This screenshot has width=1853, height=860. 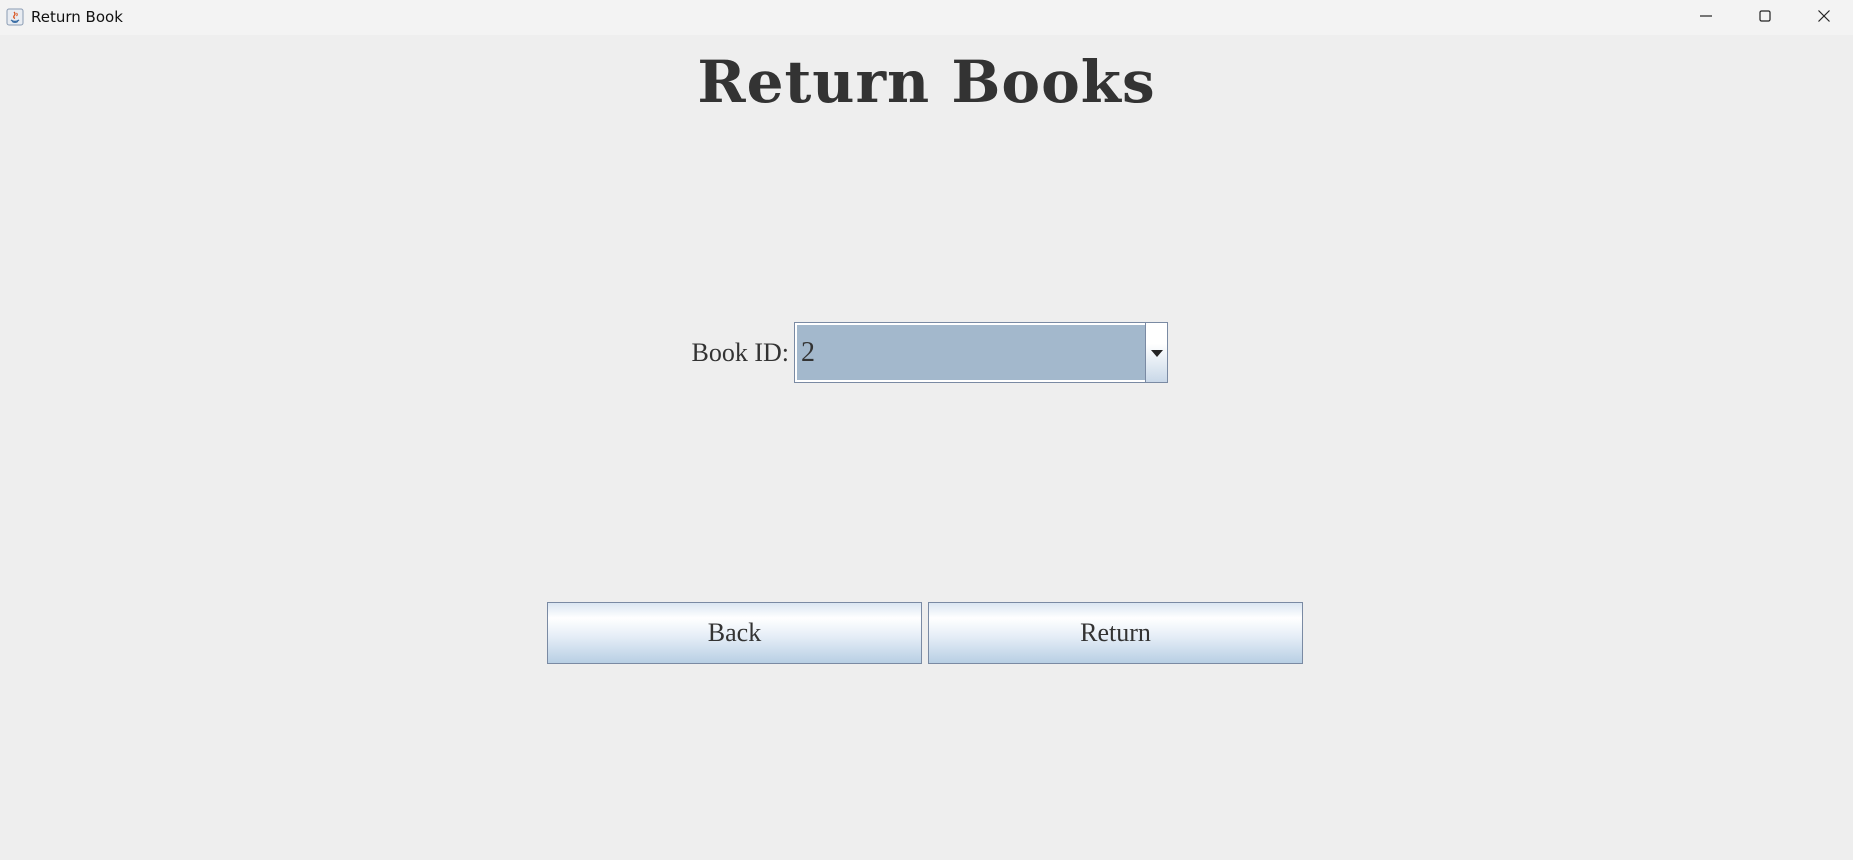 What do you see at coordinates (740, 352) in the screenshot?
I see `book-id-label: Book ID:` at bounding box center [740, 352].